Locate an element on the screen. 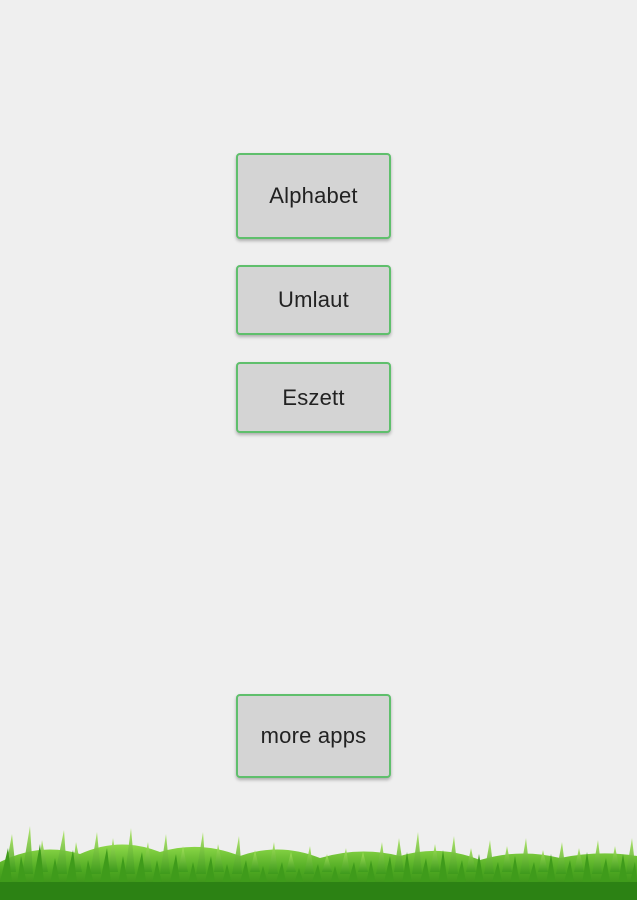 The image size is (637, 900). eszett-button-label: Eszett is located at coordinates (313, 397).